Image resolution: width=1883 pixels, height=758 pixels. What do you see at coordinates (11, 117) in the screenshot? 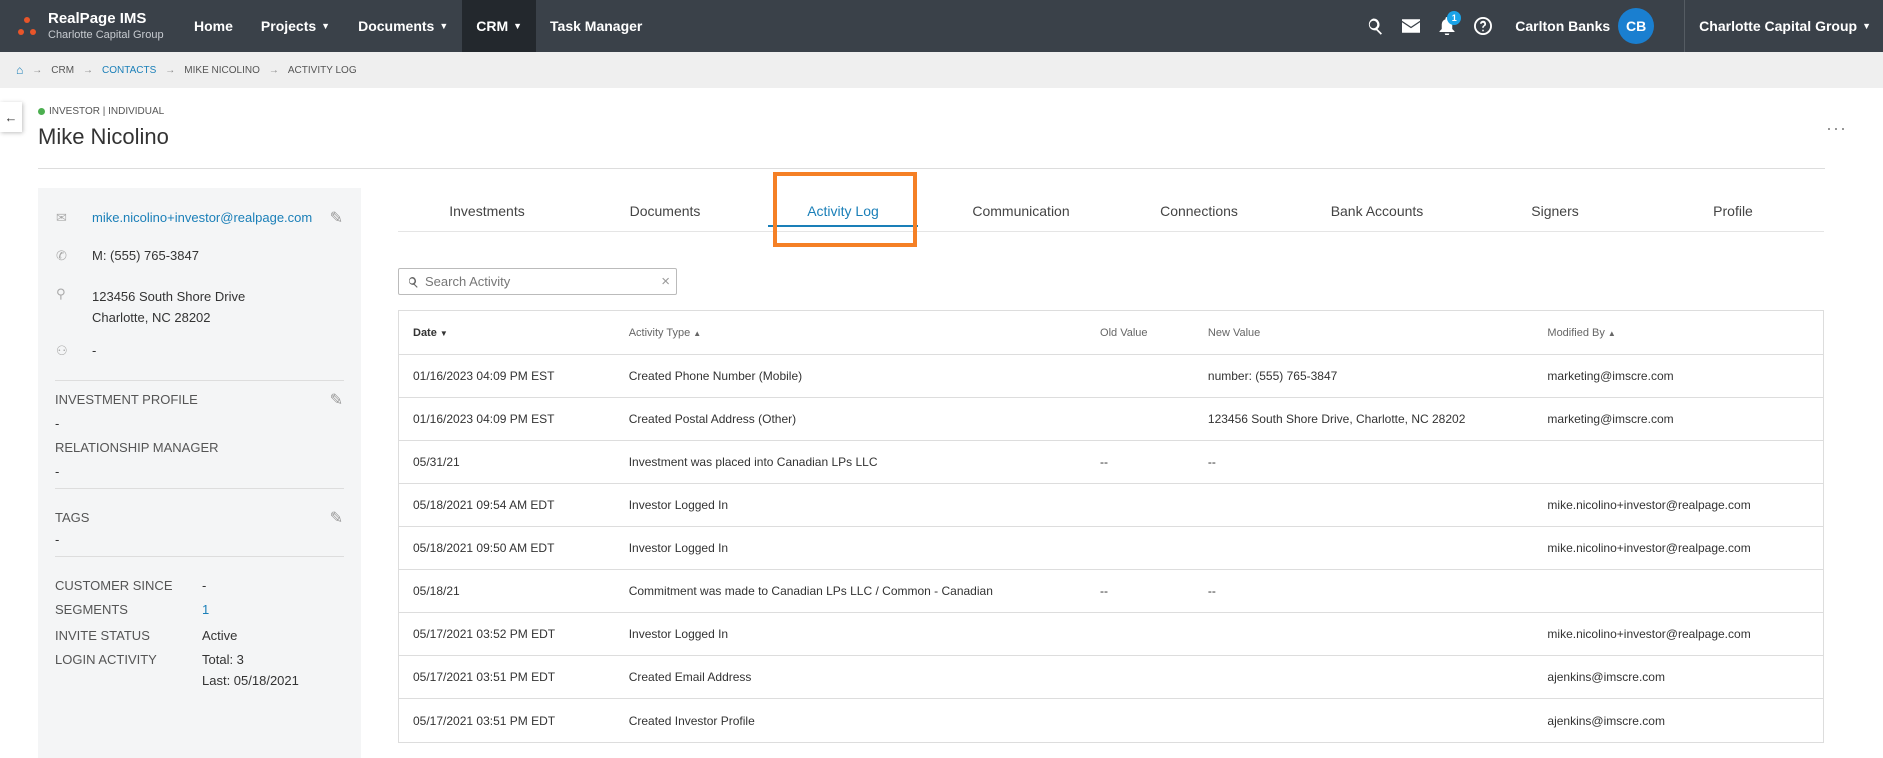
I see `back-arrow-icon: ←` at bounding box center [11, 117].